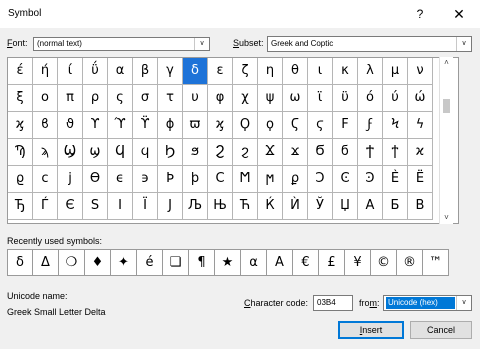  I want to click on symbol-cell: ϛ, so click(320, 125).